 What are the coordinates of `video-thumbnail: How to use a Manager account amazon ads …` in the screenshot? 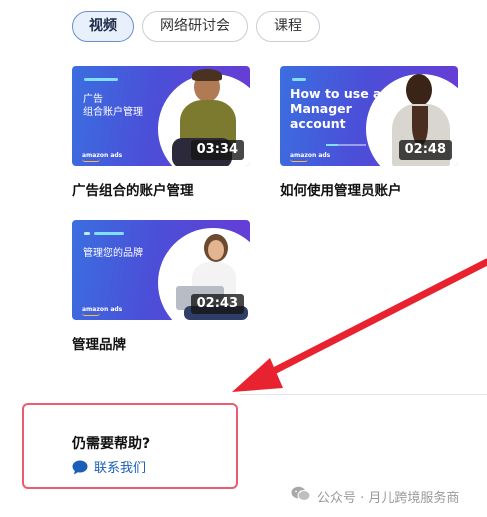 It's located at (369, 116).